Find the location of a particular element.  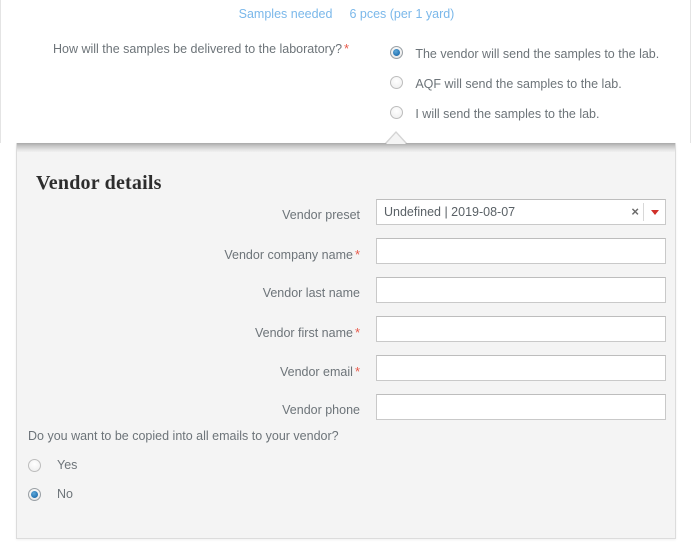

control-vendor-phone is located at coordinates (521, 407).